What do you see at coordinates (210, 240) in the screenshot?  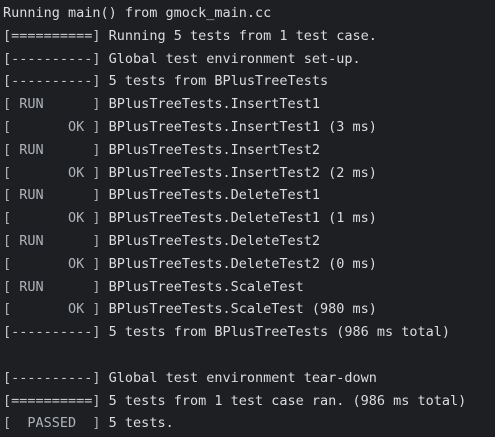 I see `line-text: BPlusTreeTests.DeleteTest2` at bounding box center [210, 240].